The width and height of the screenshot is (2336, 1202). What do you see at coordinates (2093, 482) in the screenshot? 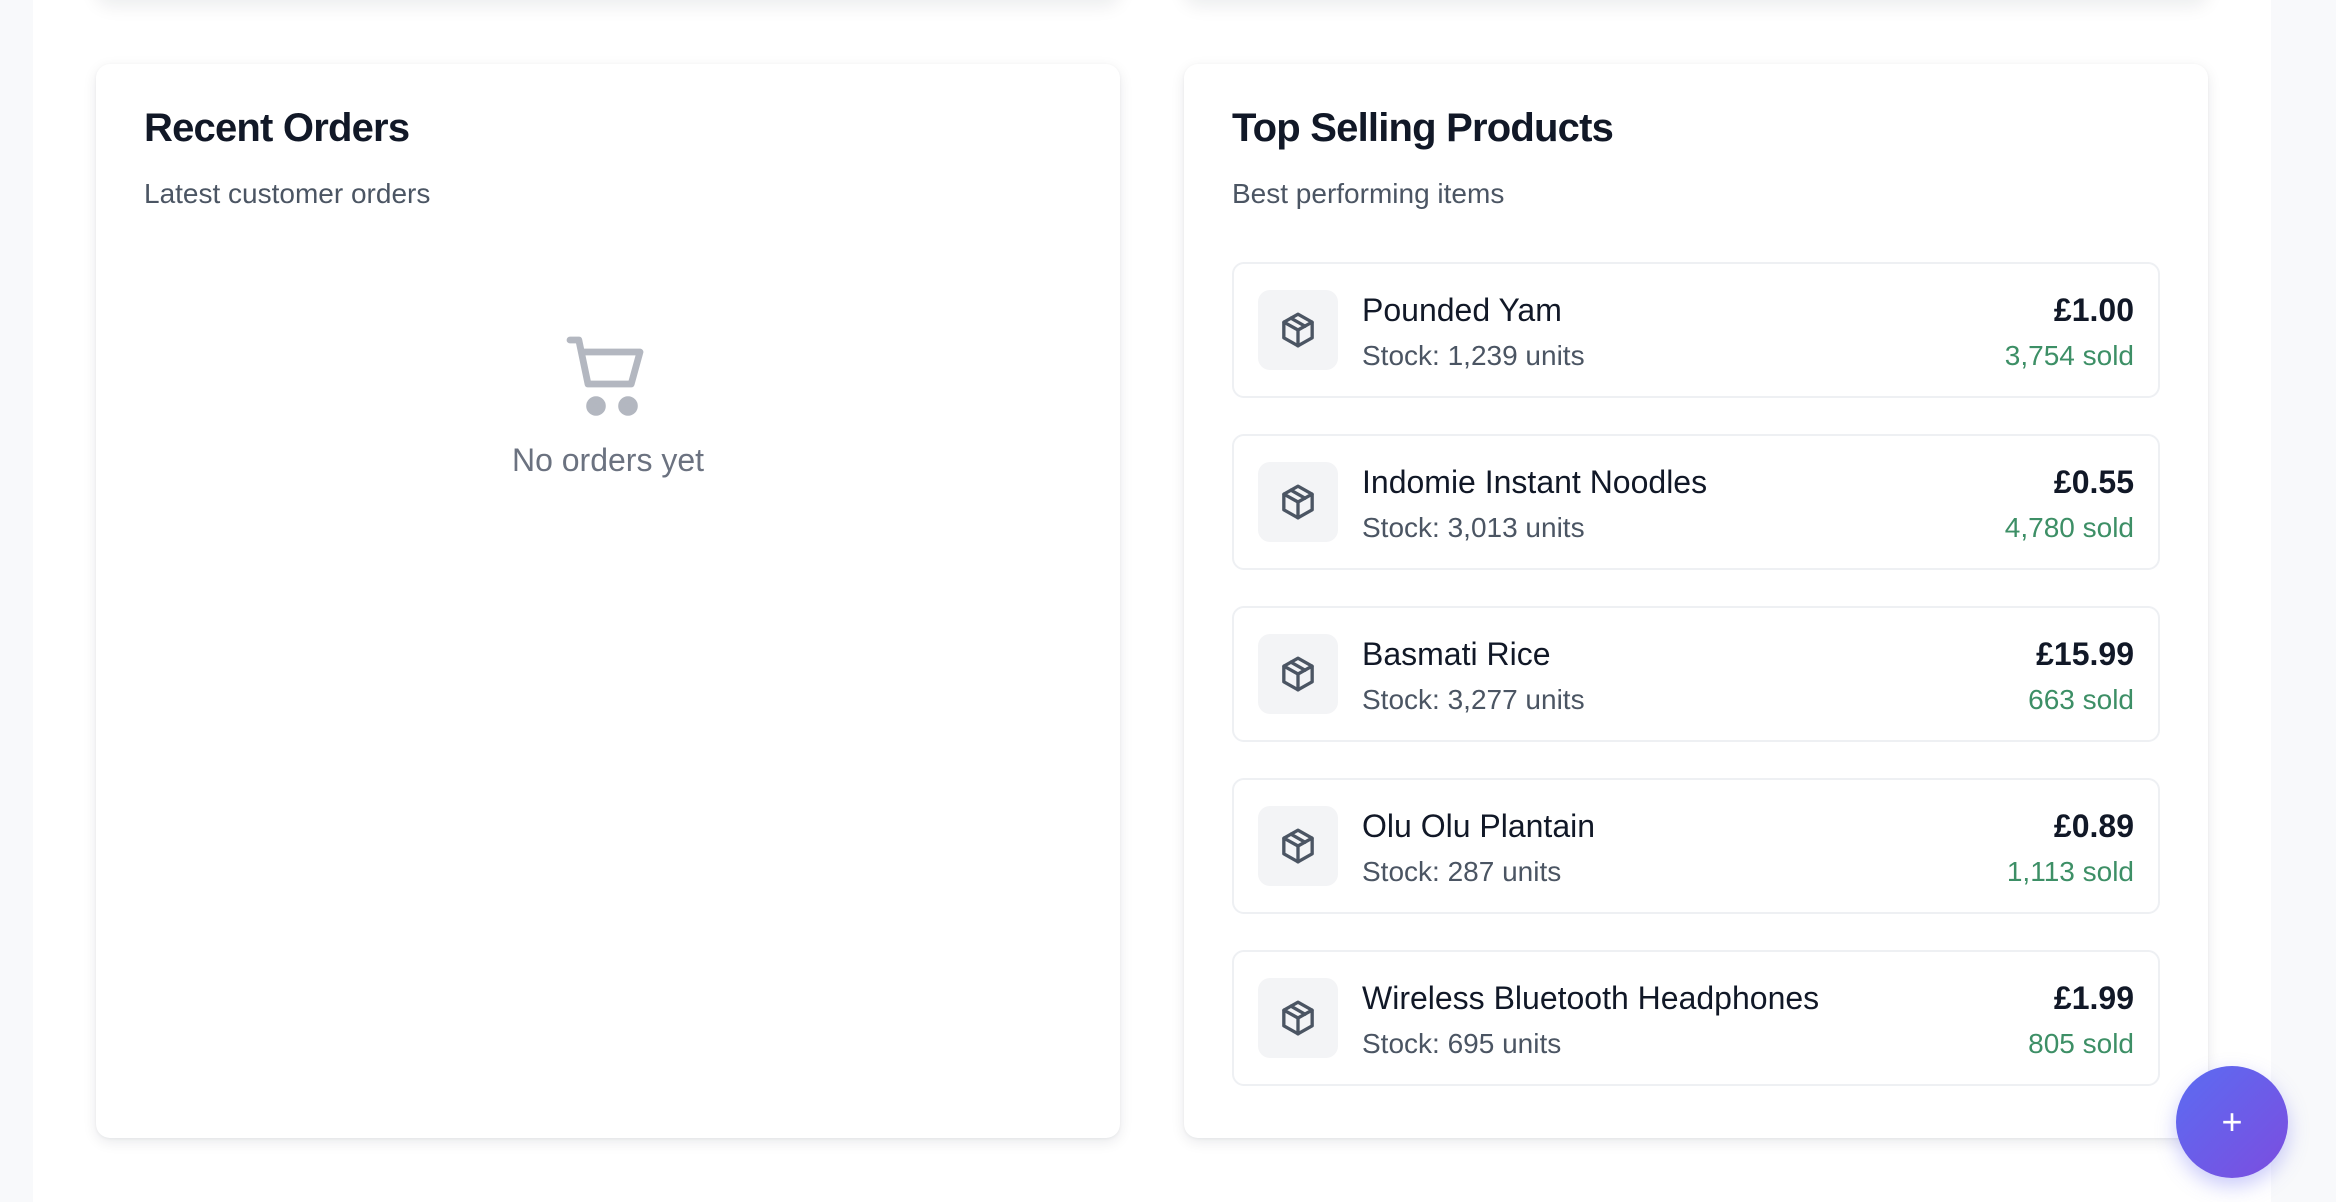
I see `product-price: £0.55` at bounding box center [2093, 482].